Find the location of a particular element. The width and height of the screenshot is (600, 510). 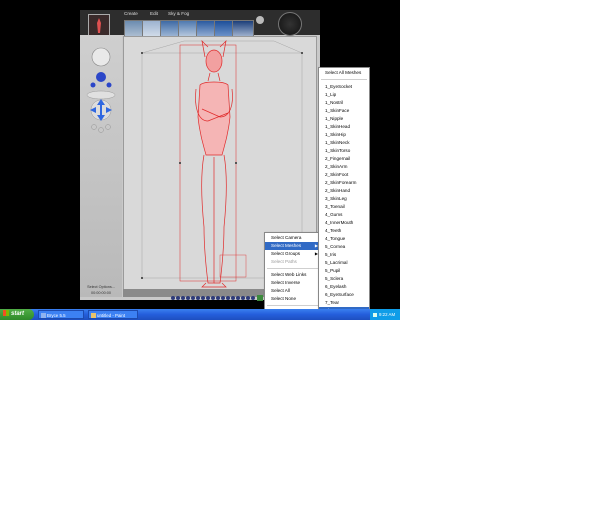

mesh-item: 4_Tongue is located at coordinates (344, 239).